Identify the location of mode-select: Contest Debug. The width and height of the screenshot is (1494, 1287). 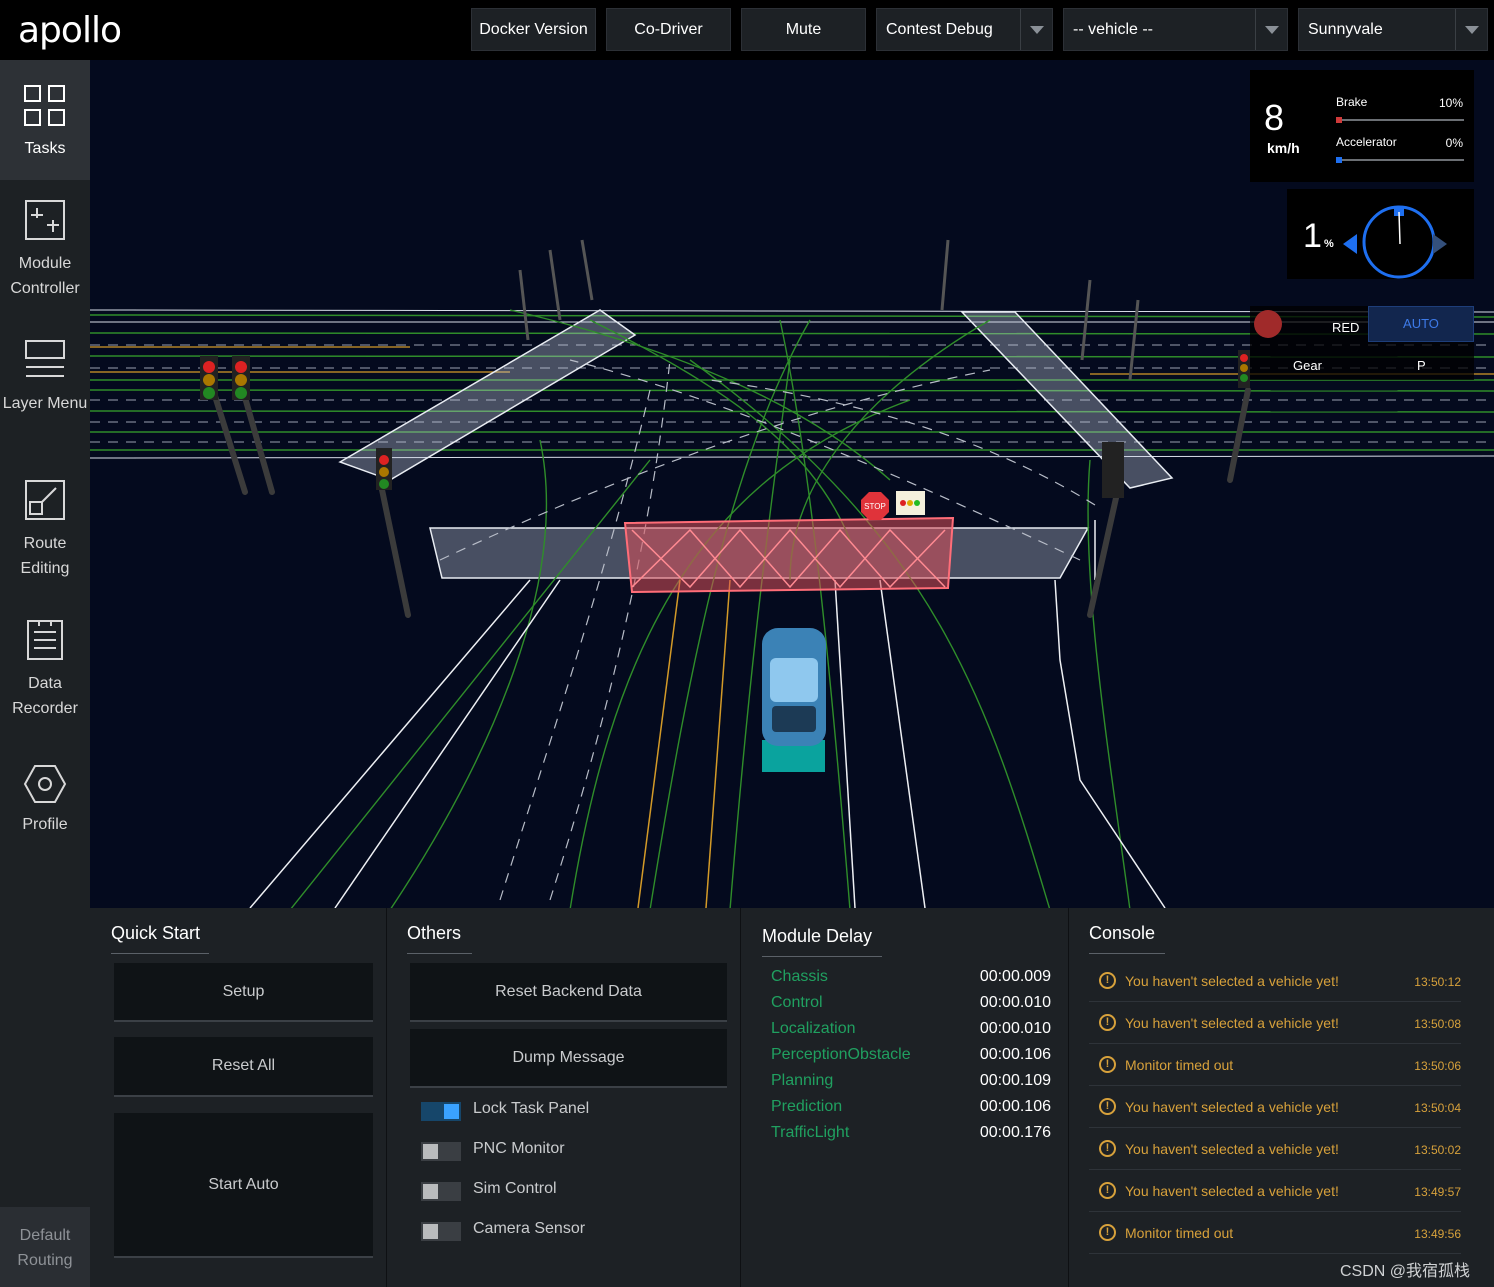
(964, 29).